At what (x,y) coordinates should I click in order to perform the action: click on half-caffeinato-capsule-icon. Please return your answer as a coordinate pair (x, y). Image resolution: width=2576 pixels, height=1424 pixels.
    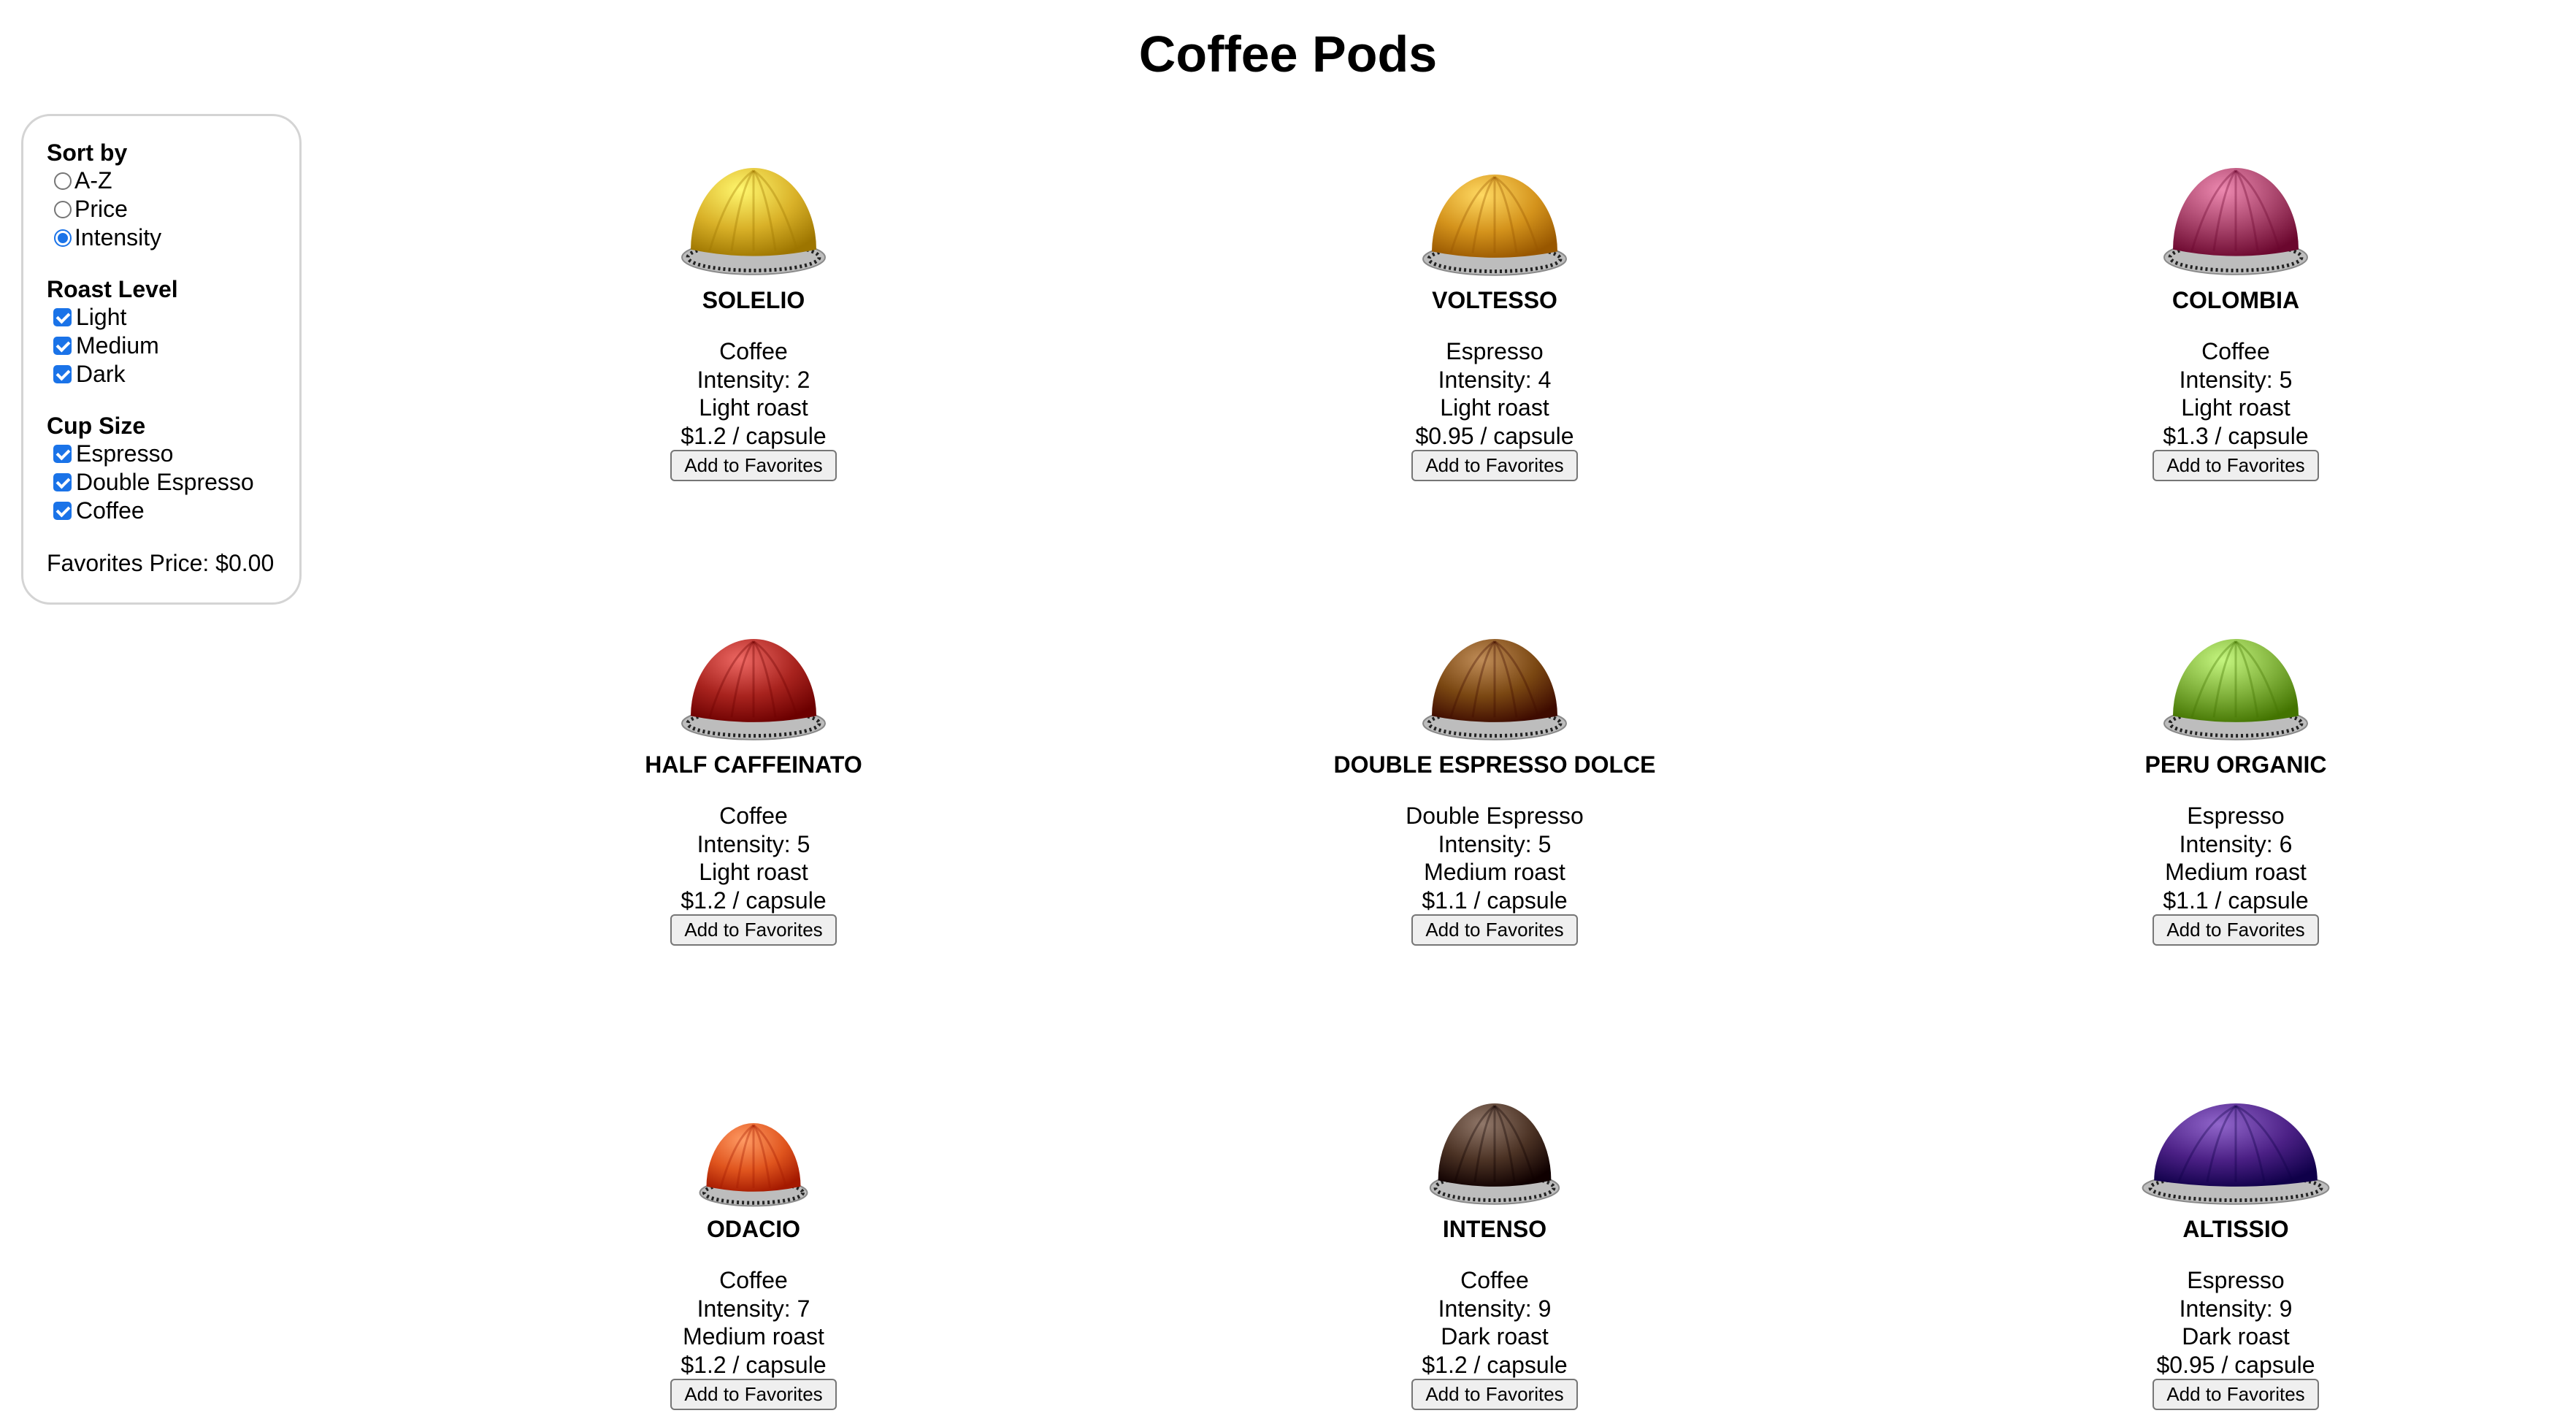
    Looking at the image, I should click on (754, 689).